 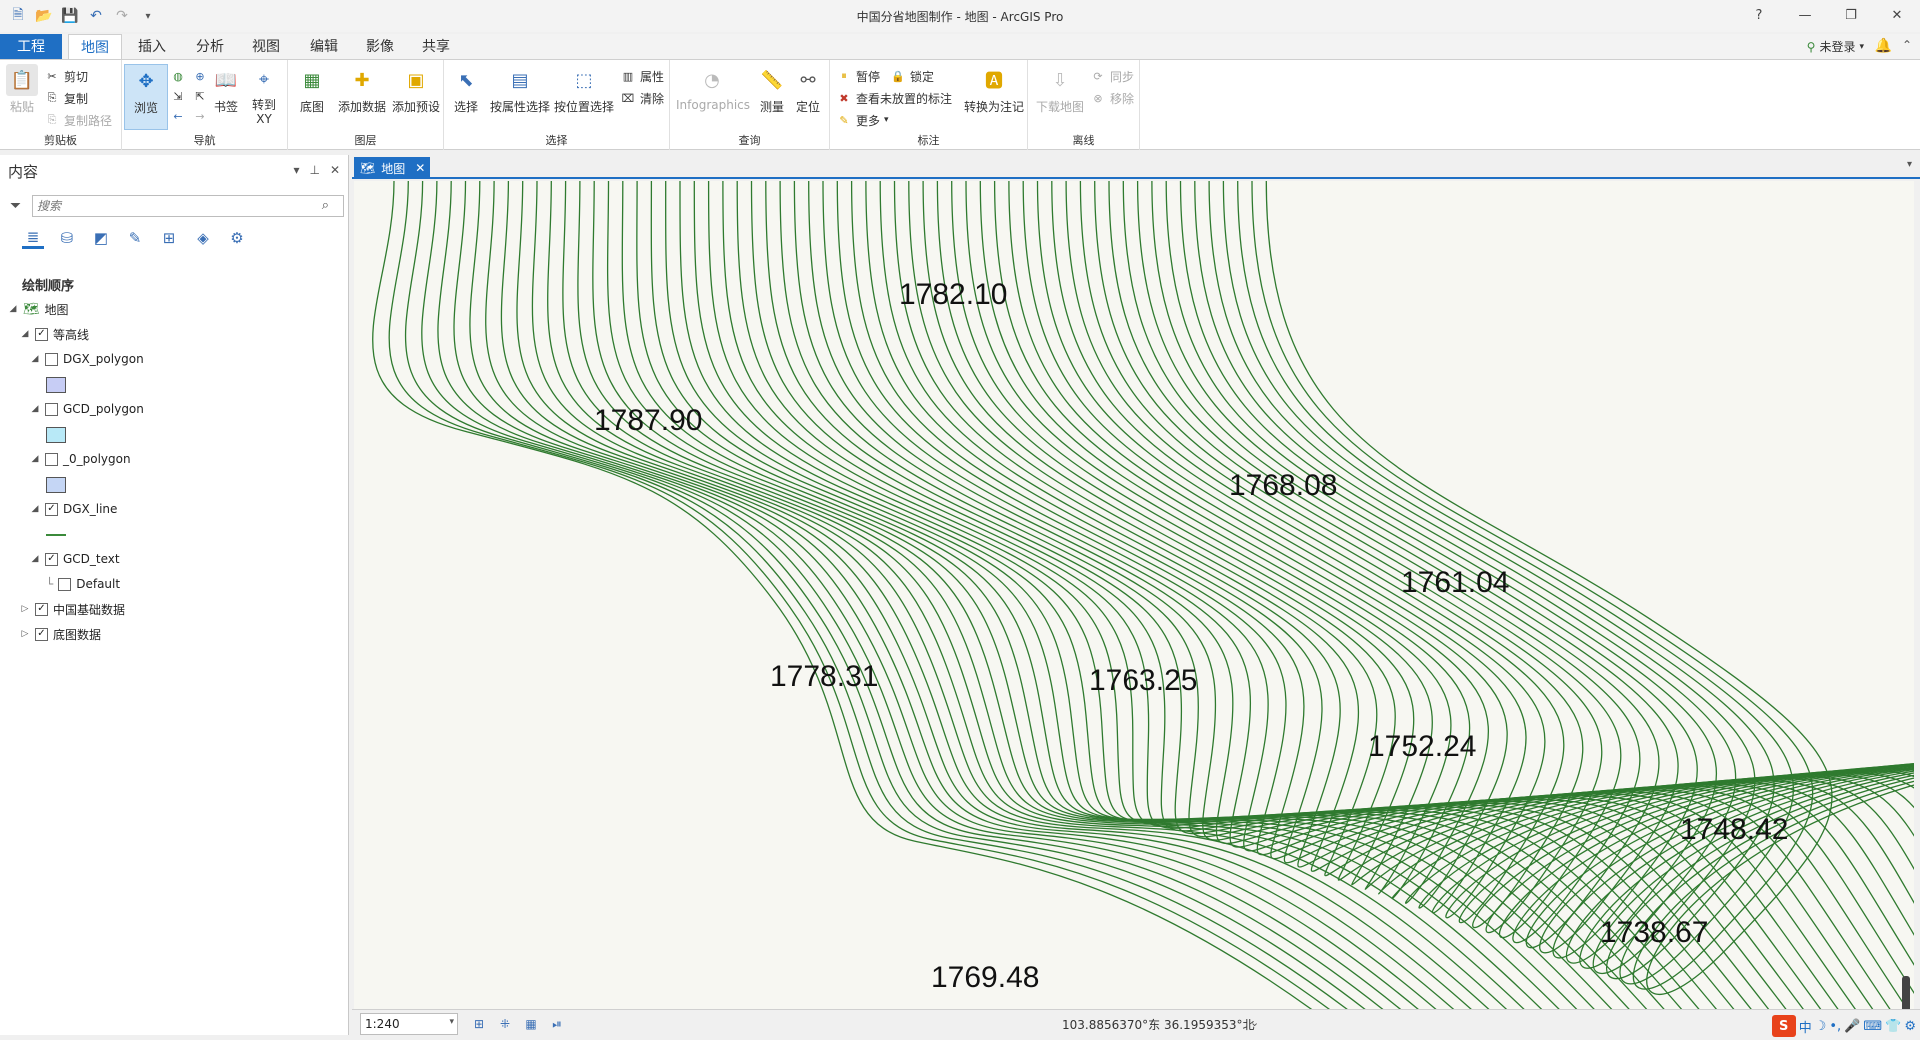 I want to click on moon-icon: ☽, so click(x=1821, y=1026).